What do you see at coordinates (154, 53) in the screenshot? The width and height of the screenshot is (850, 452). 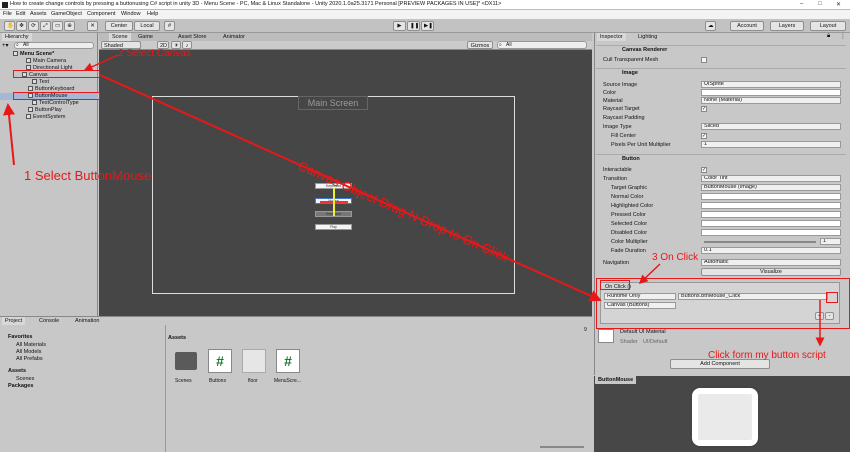 I see `annotation-select-canvas: 2 Select Canvas` at bounding box center [154, 53].